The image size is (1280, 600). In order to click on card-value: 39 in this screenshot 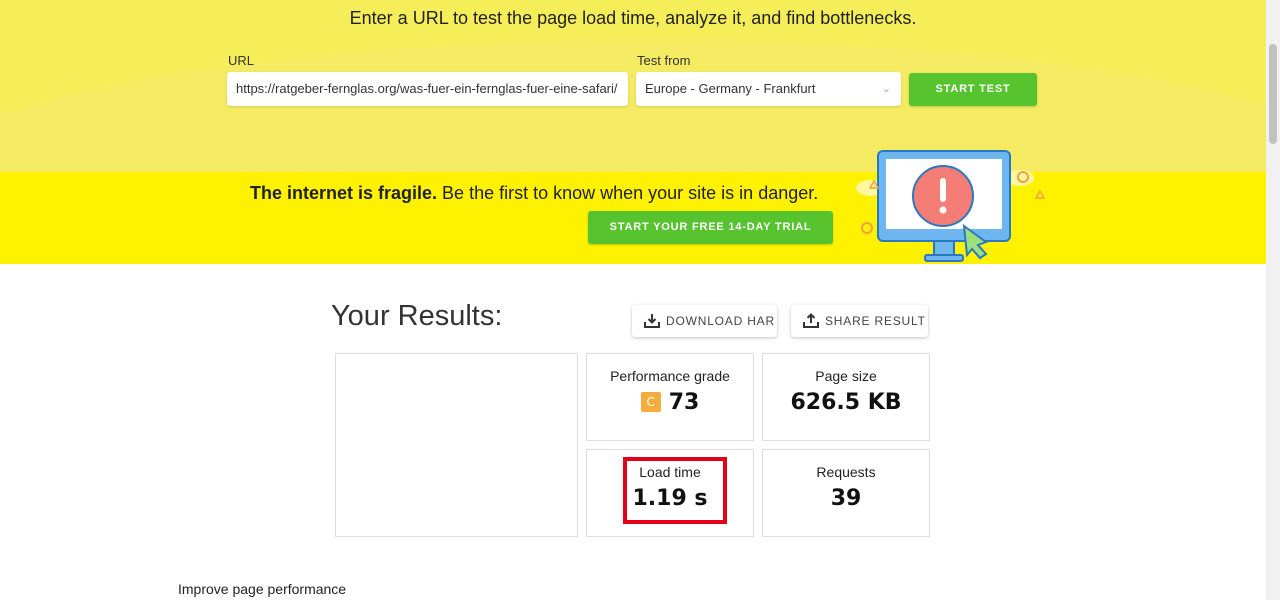, I will do `click(846, 498)`.